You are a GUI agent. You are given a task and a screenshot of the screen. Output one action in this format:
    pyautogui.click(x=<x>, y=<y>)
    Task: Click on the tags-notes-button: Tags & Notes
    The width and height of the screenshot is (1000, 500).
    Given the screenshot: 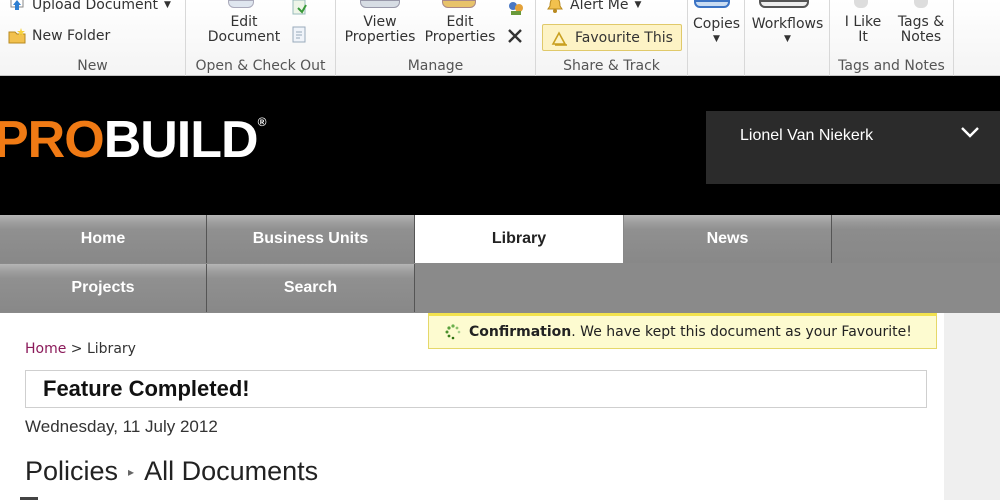 What is the action you would take?
    pyautogui.click(x=921, y=30)
    